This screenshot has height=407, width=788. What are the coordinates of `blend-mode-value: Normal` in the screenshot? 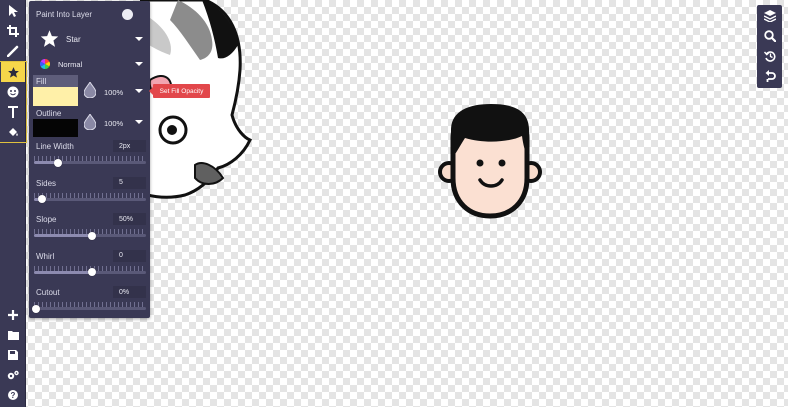 It's located at (70, 64).